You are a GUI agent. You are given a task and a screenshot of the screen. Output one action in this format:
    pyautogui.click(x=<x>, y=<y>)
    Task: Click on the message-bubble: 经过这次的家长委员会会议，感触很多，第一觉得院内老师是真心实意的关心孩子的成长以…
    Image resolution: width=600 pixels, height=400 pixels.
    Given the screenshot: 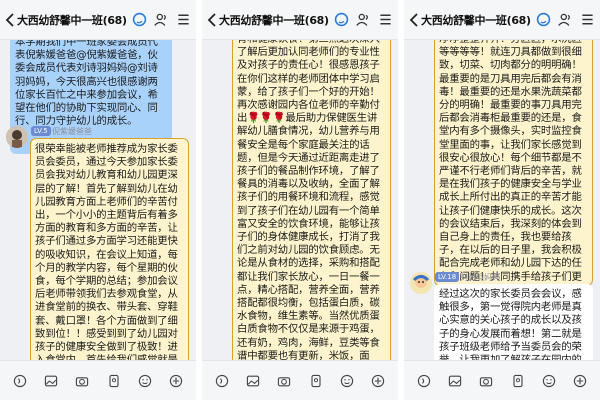 What is the action you would take?
    pyautogui.click(x=513, y=322)
    